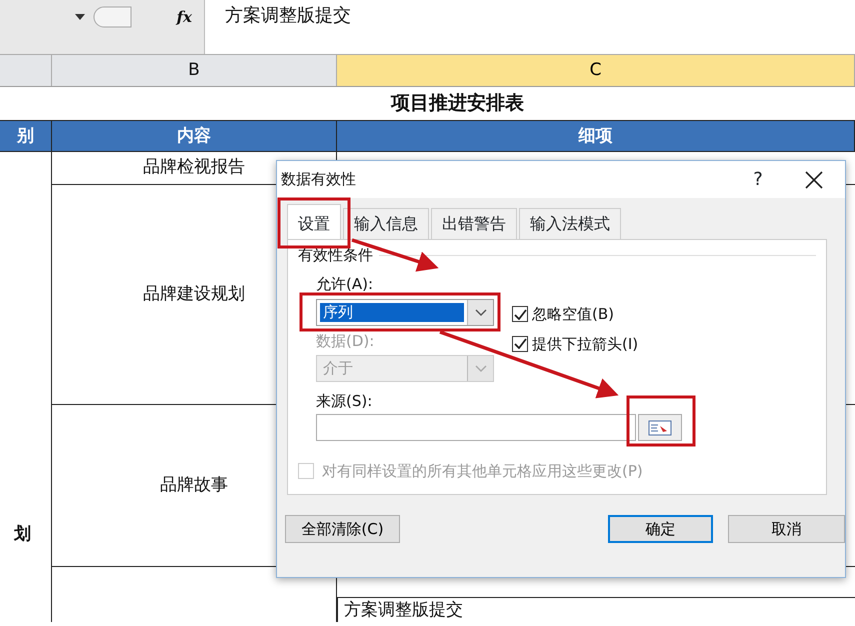 Image resolution: width=855 pixels, height=626 pixels. Describe the element at coordinates (113, 17) in the screenshot. I see `scroll-handle-icon` at that location.